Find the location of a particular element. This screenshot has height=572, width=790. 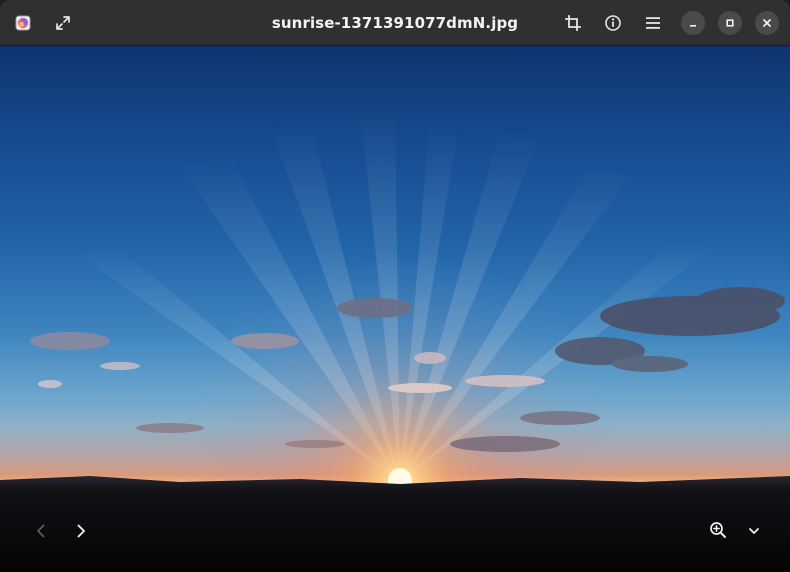

zoom-menu-button is located at coordinates (754, 531).